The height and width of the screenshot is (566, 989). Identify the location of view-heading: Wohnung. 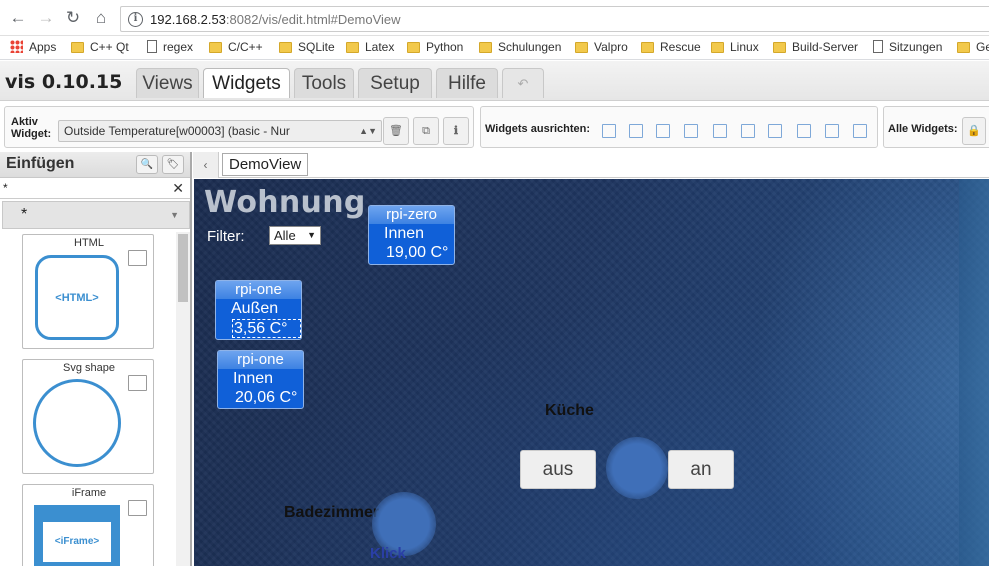
(285, 202).